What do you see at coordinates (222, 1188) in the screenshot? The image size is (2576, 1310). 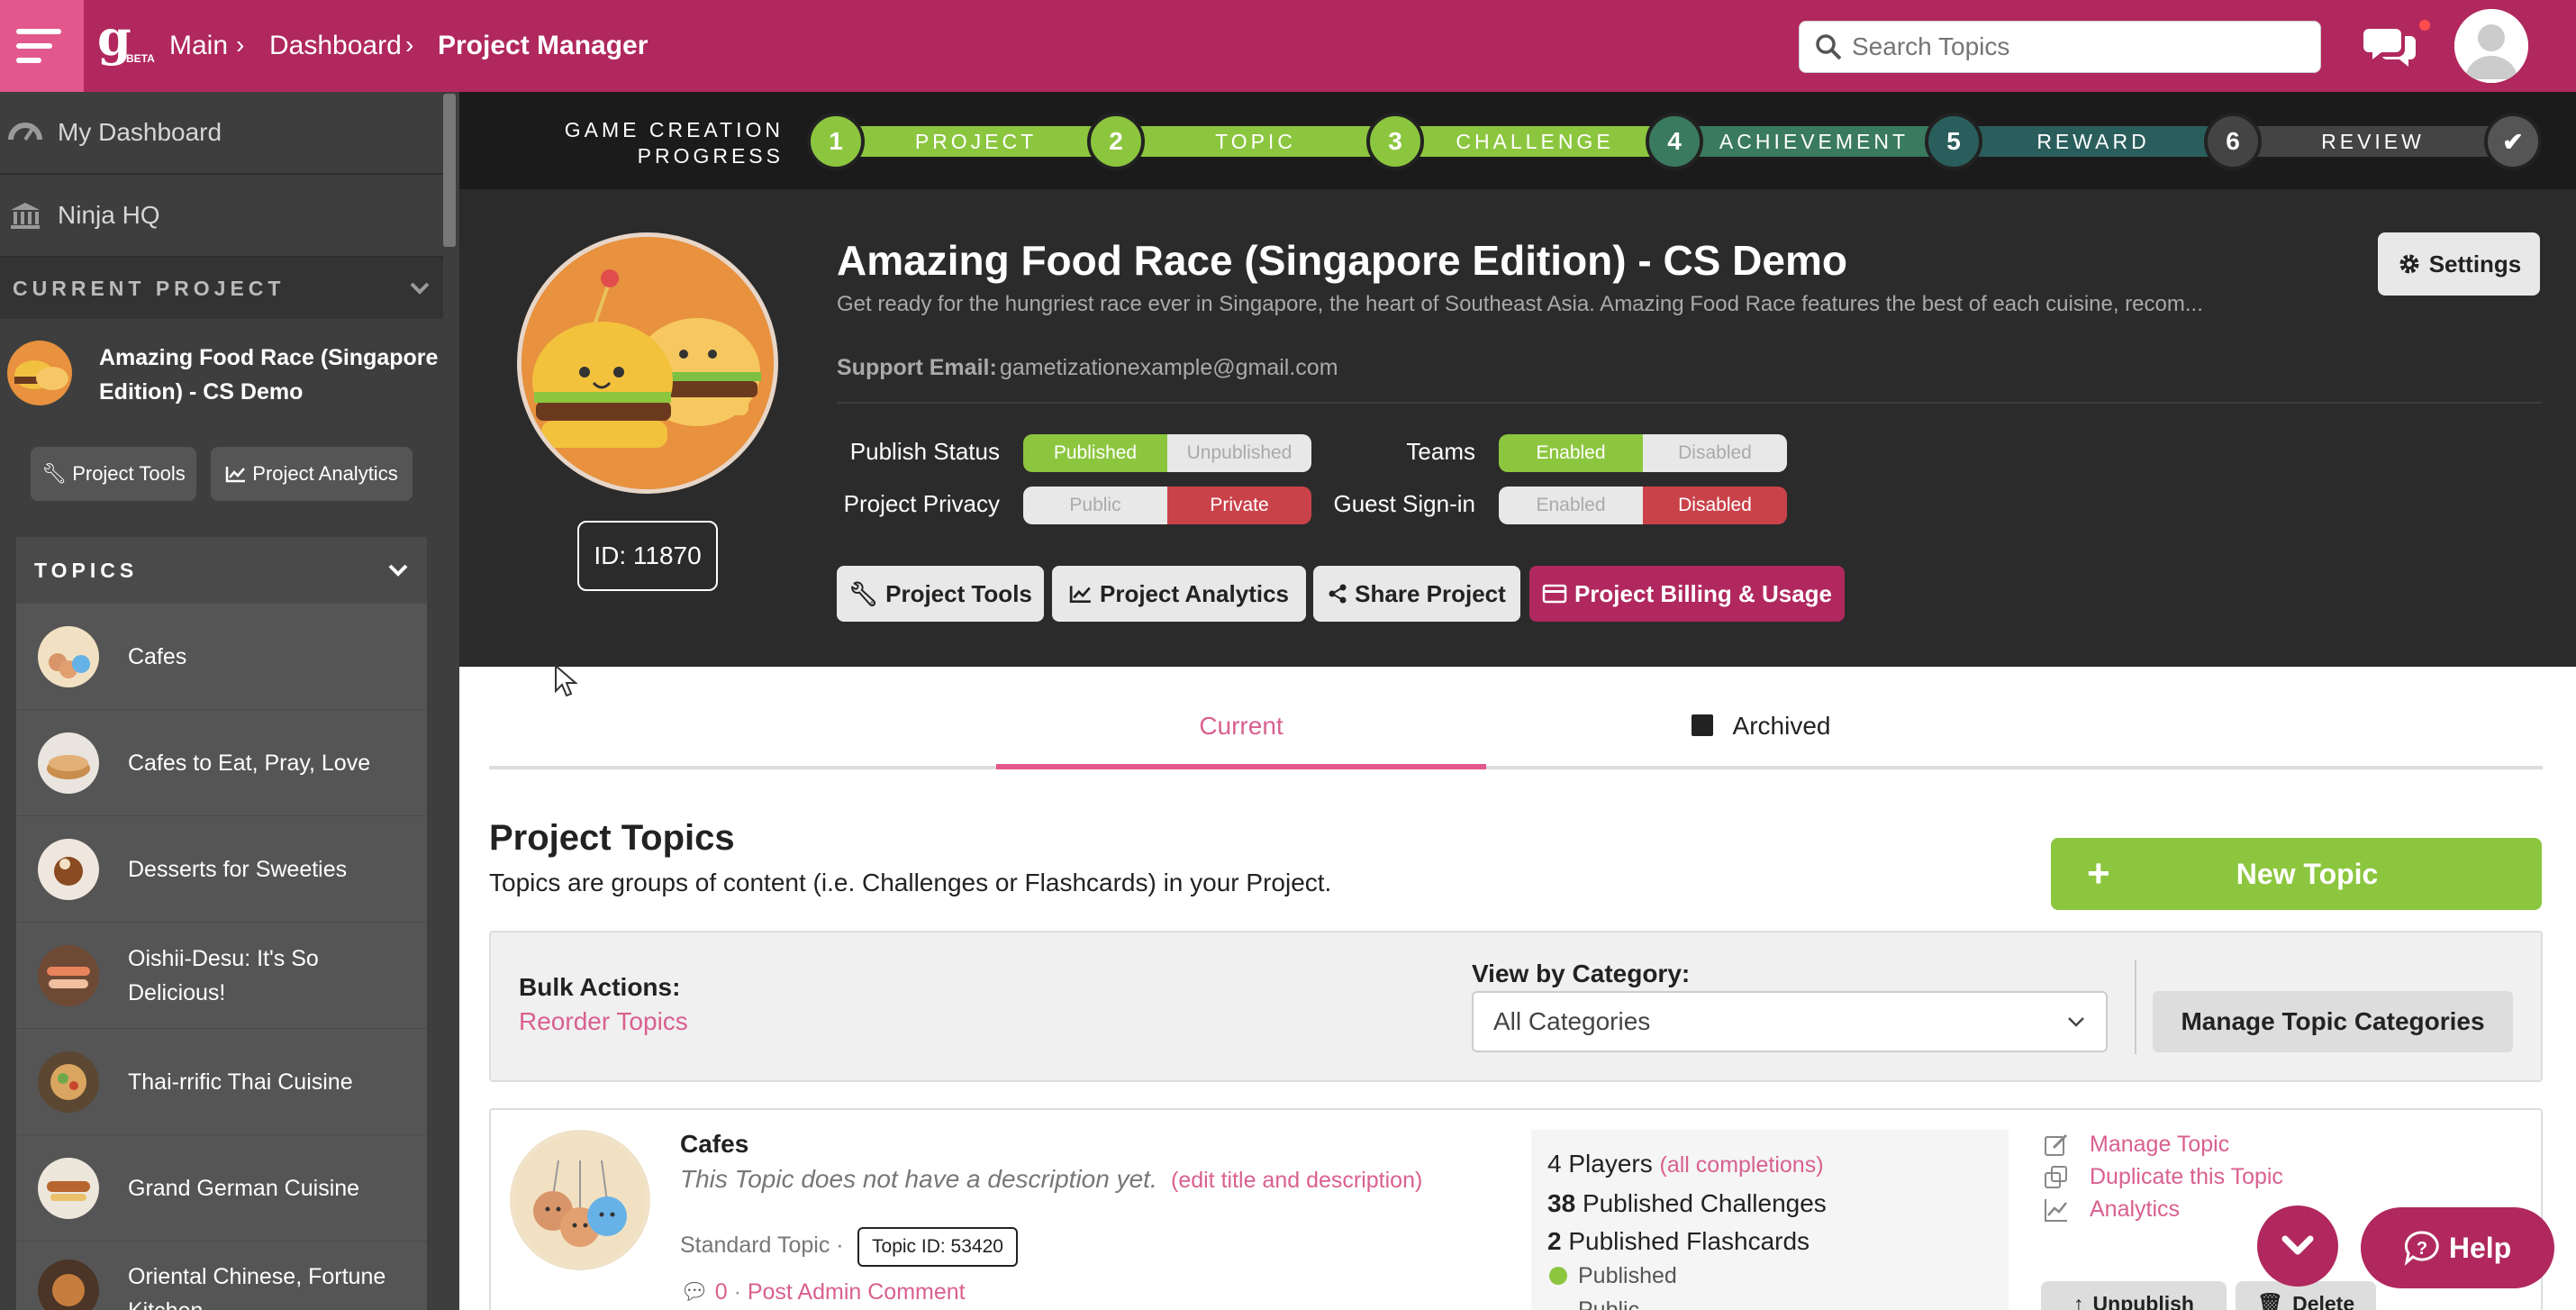 I see `sidebar-topic-item: Grand German Cuisine` at bounding box center [222, 1188].